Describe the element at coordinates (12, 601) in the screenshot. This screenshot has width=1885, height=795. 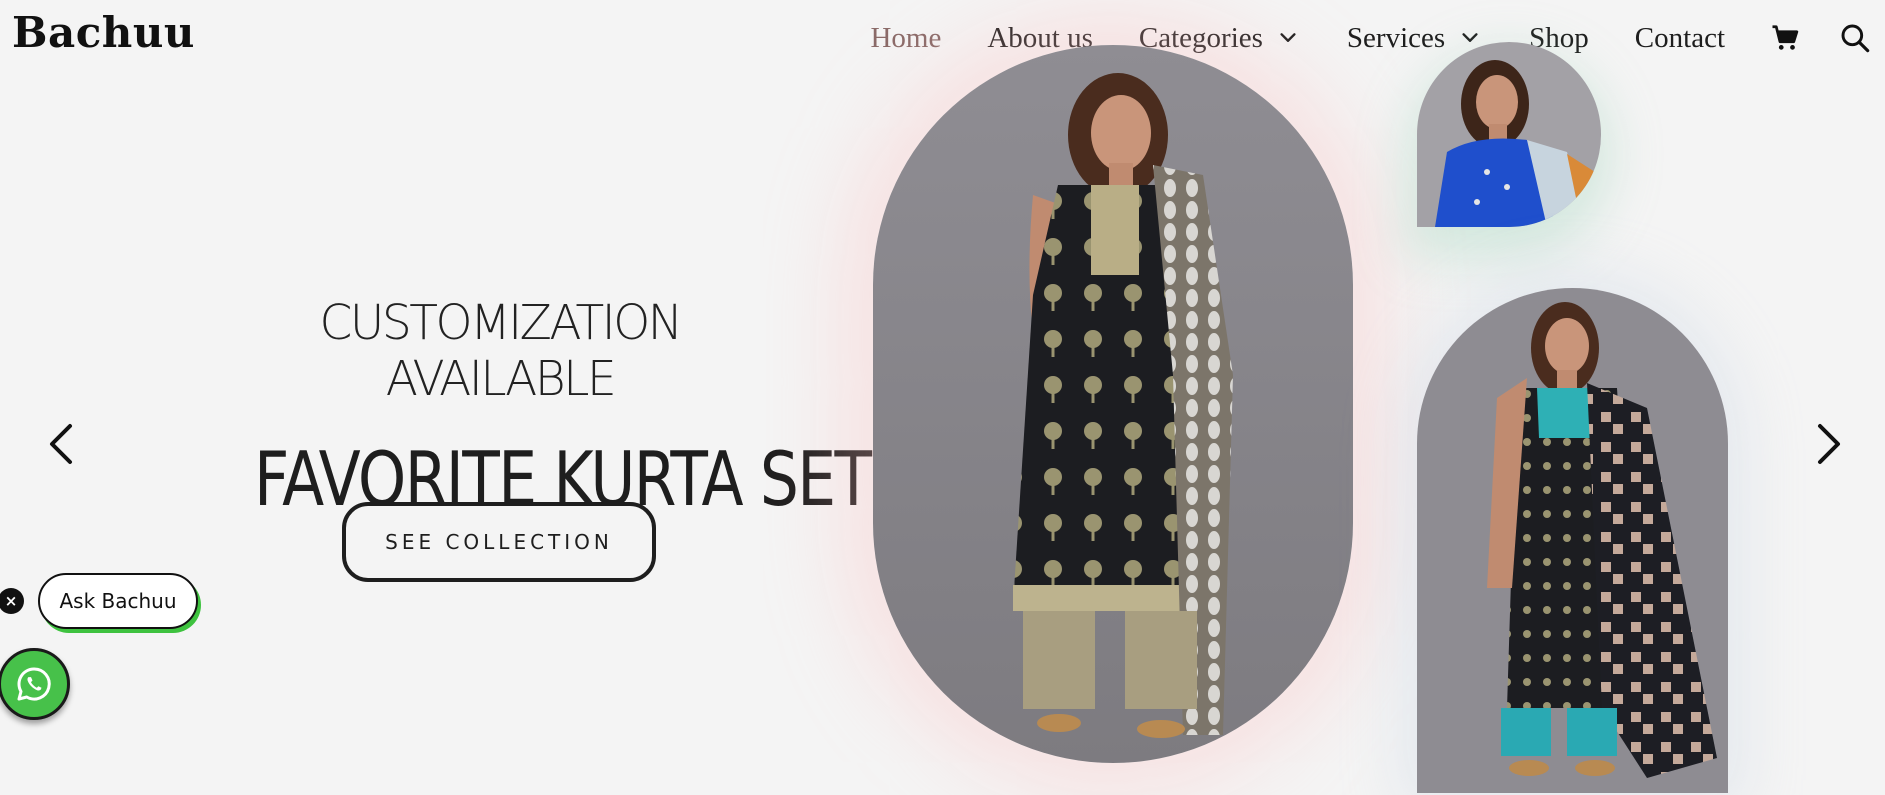
I see `close-chat-button: ×` at that location.